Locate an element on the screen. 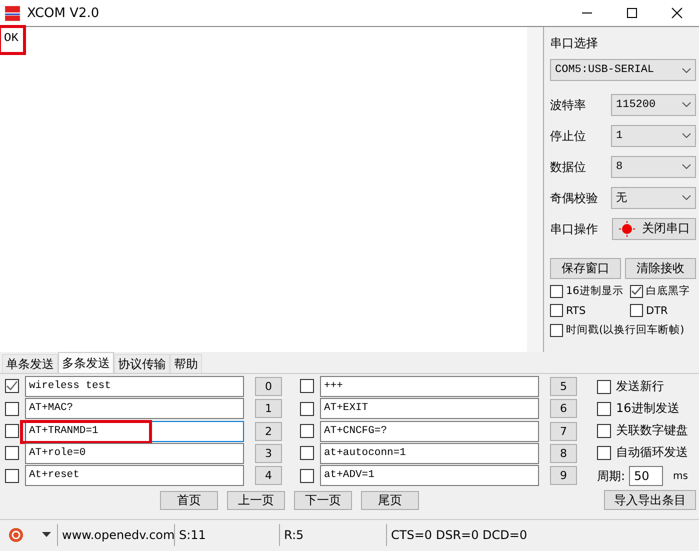 The width and height of the screenshot is (699, 551). setting-dropdown: 115200 is located at coordinates (653, 105).